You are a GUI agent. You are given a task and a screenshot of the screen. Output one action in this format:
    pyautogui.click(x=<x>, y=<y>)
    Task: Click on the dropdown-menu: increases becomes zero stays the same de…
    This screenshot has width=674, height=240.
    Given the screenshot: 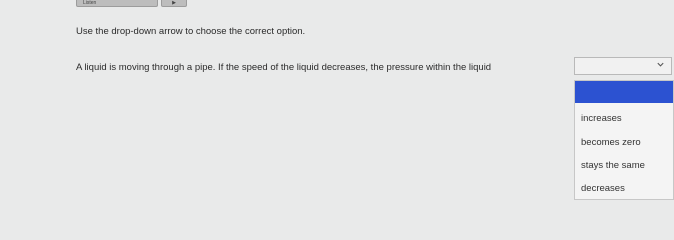 What is the action you would take?
    pyautogui.click(x=624, y=140)
    